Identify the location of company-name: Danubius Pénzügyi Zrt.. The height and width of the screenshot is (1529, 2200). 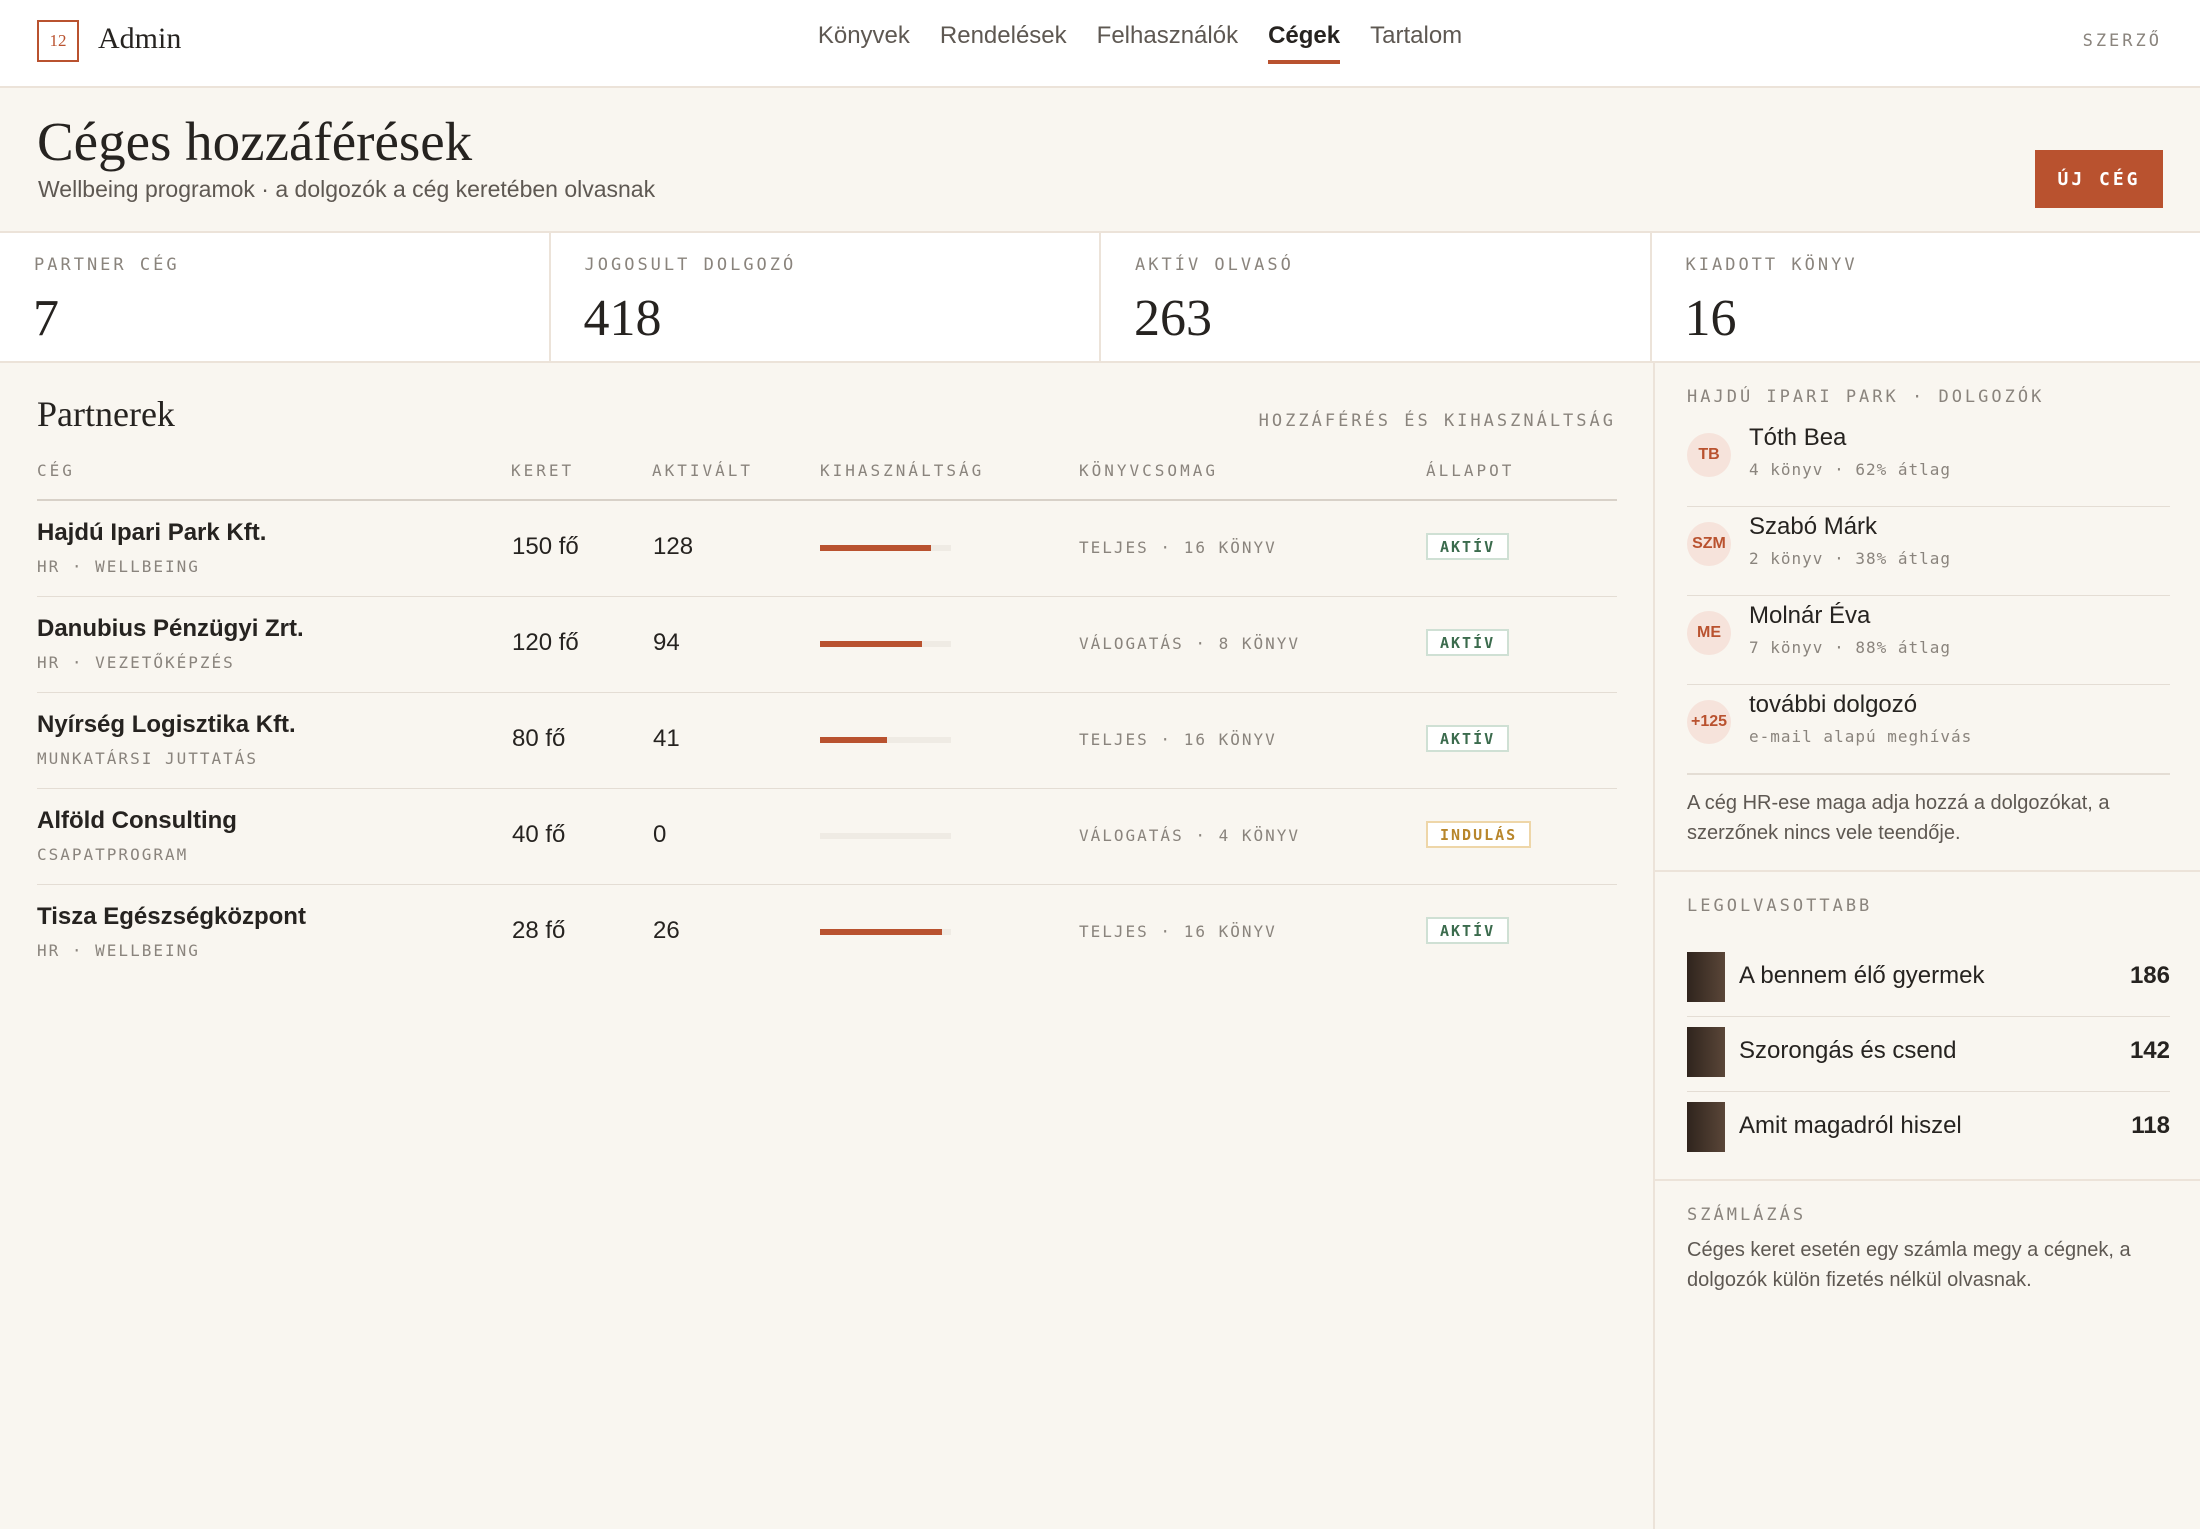
(170, 629).